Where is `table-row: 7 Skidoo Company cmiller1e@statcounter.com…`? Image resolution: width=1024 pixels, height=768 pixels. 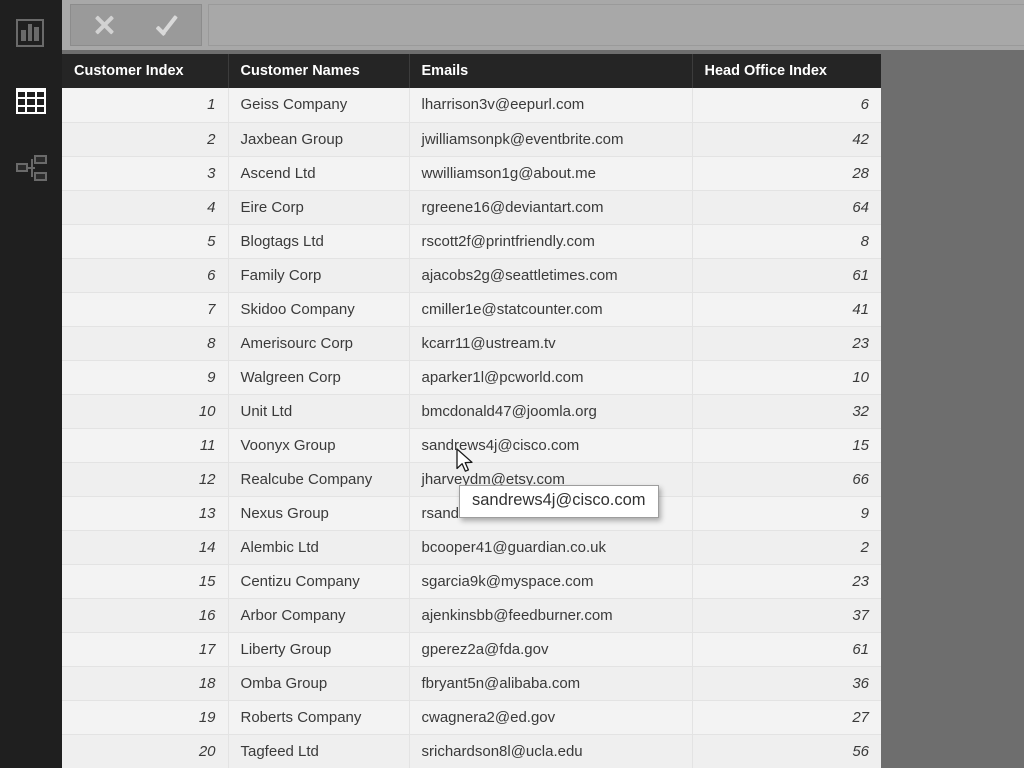 table-row: 7 Skidoo Company cmiller1e@statcounter.com… is located at coordinates (471, 309).